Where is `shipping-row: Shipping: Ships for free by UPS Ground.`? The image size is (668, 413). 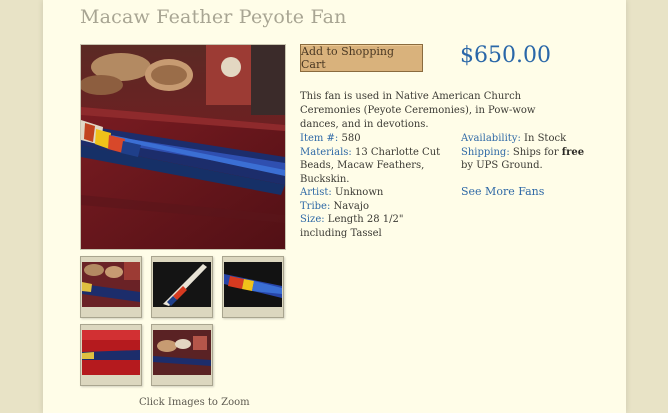
shipping-row: Shipping: Ships for free by UPS Ground. is located at coordinates (523, 159).